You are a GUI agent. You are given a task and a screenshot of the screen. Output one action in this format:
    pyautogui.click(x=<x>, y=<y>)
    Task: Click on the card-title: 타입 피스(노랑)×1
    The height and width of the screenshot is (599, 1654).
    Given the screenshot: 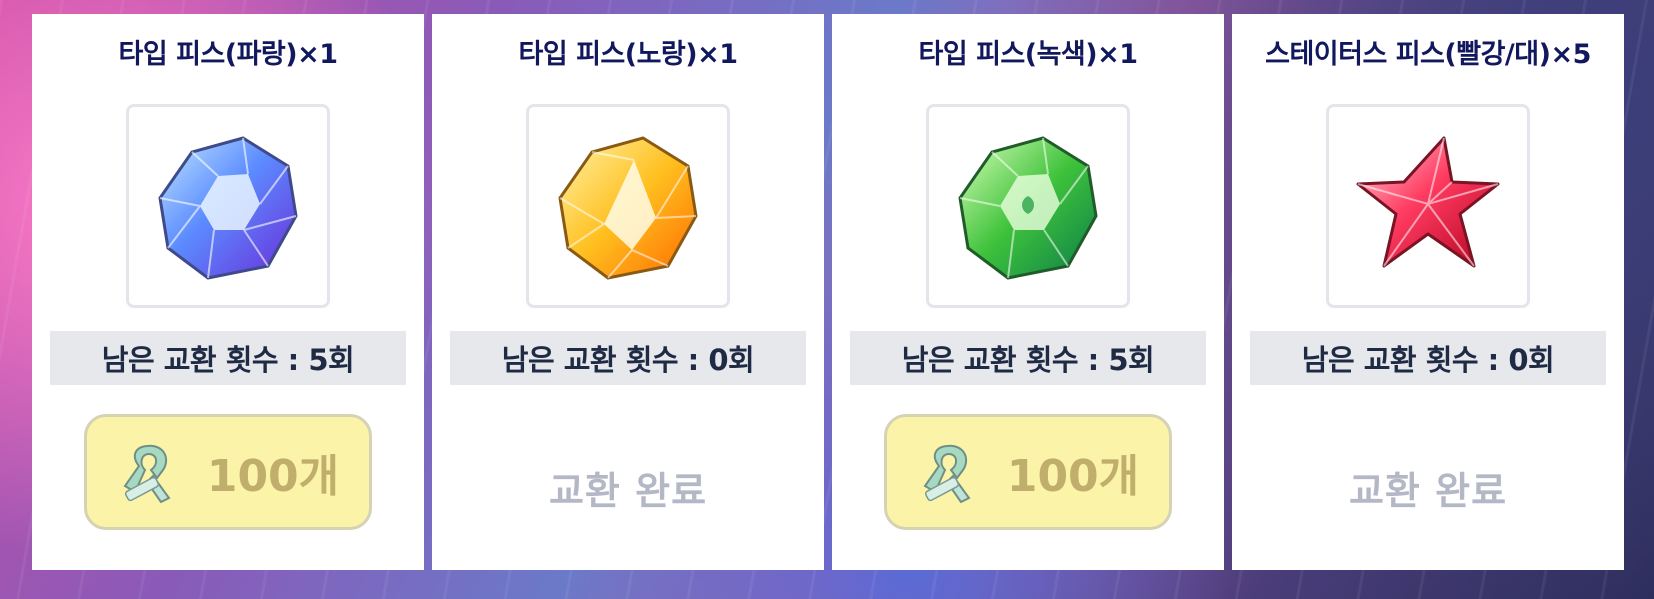 What is the action you would take?
    pyautogui.click(x=628, y=54)
    